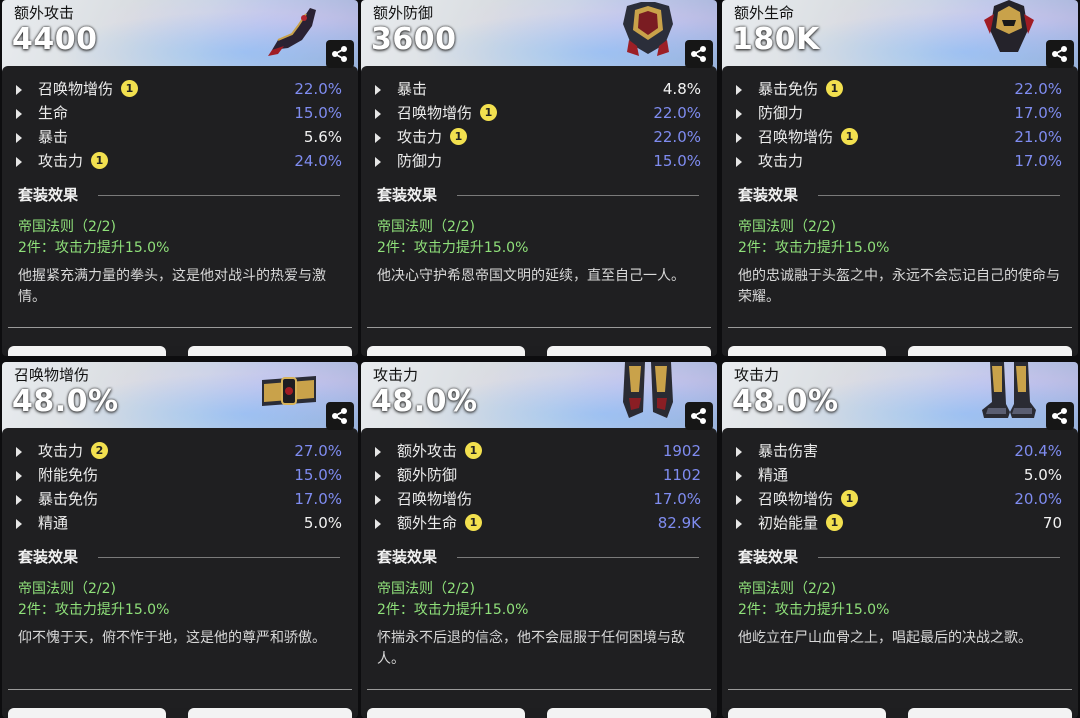 The width and height of the screenshot is (1080, 718). Describe the element at coordinates (788, 451) in the screenshot. I see `substat-name: 暴击伤害` at that location.